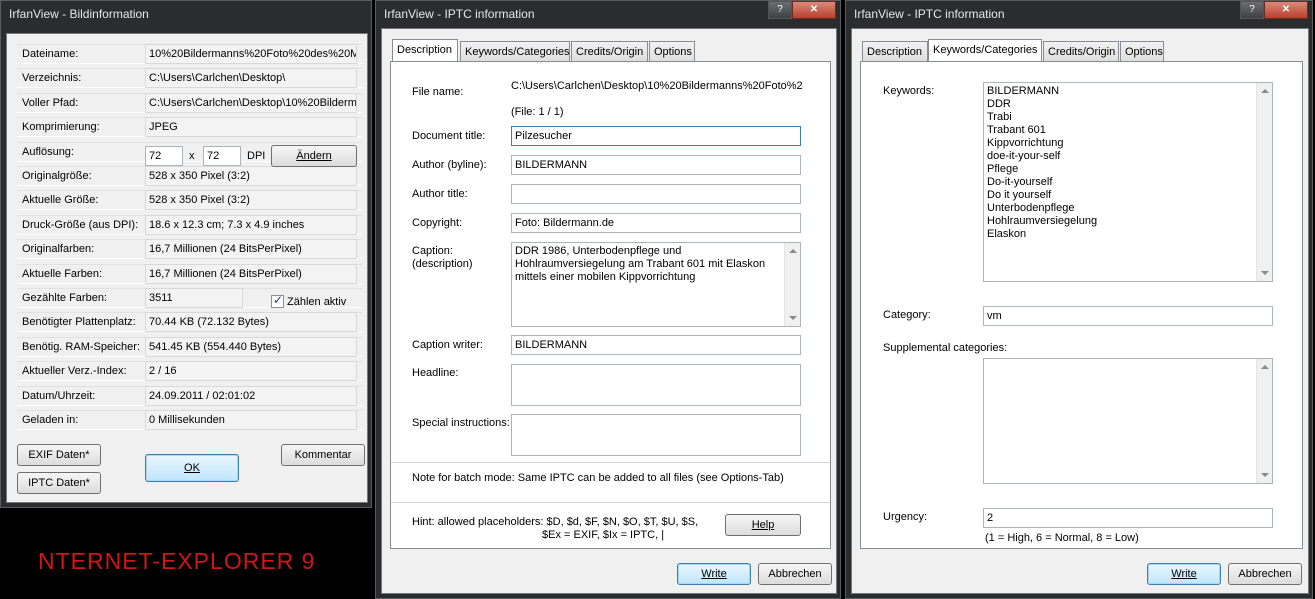 The height and width of the screenshot is (599, 1315). I want to click on author-input: BILDERMANN, so click(656, 165).